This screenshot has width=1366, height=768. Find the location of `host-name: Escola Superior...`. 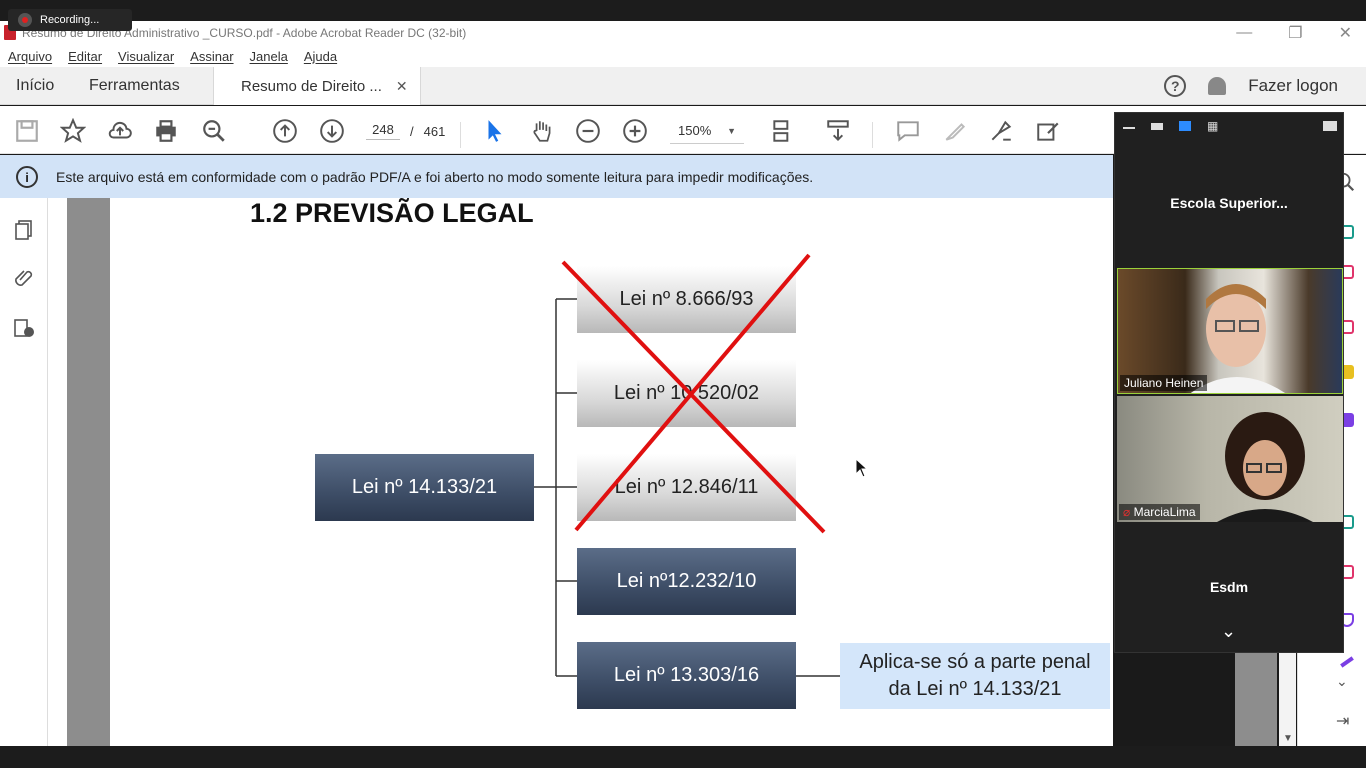

host-name: Escola Superior... is located at coordinates (1229, 203).